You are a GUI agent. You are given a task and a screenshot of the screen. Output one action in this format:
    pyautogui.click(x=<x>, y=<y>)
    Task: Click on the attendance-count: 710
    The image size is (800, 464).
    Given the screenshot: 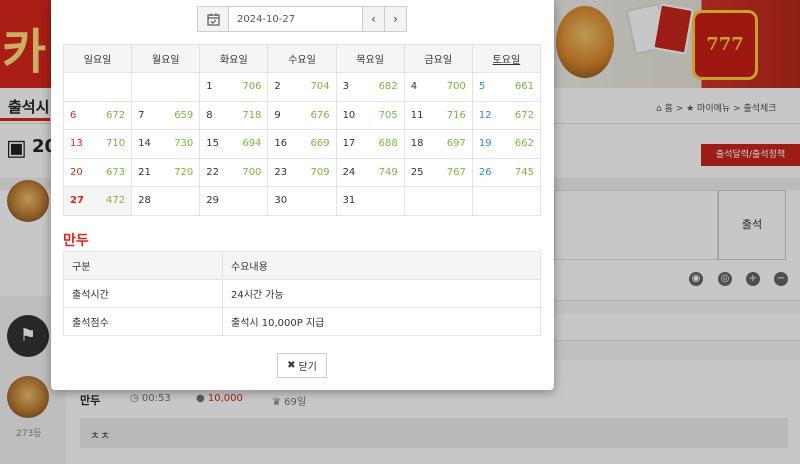 What is the action you would take?
    pyautogui.click(x=116, y=144)
    